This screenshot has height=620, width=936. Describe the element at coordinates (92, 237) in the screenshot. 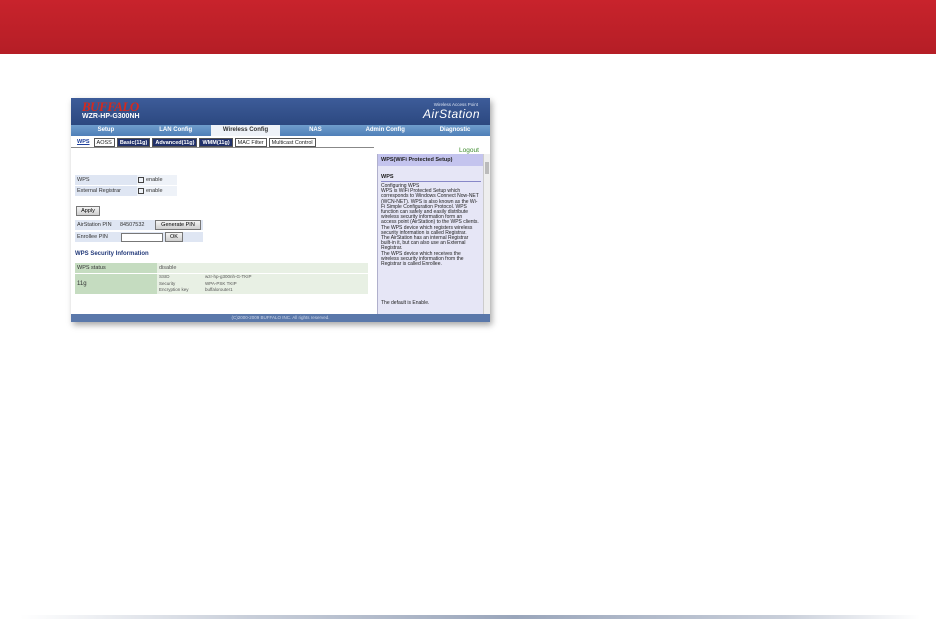

I see `enrollee-pin-label: Enrollee PIN` at that location.